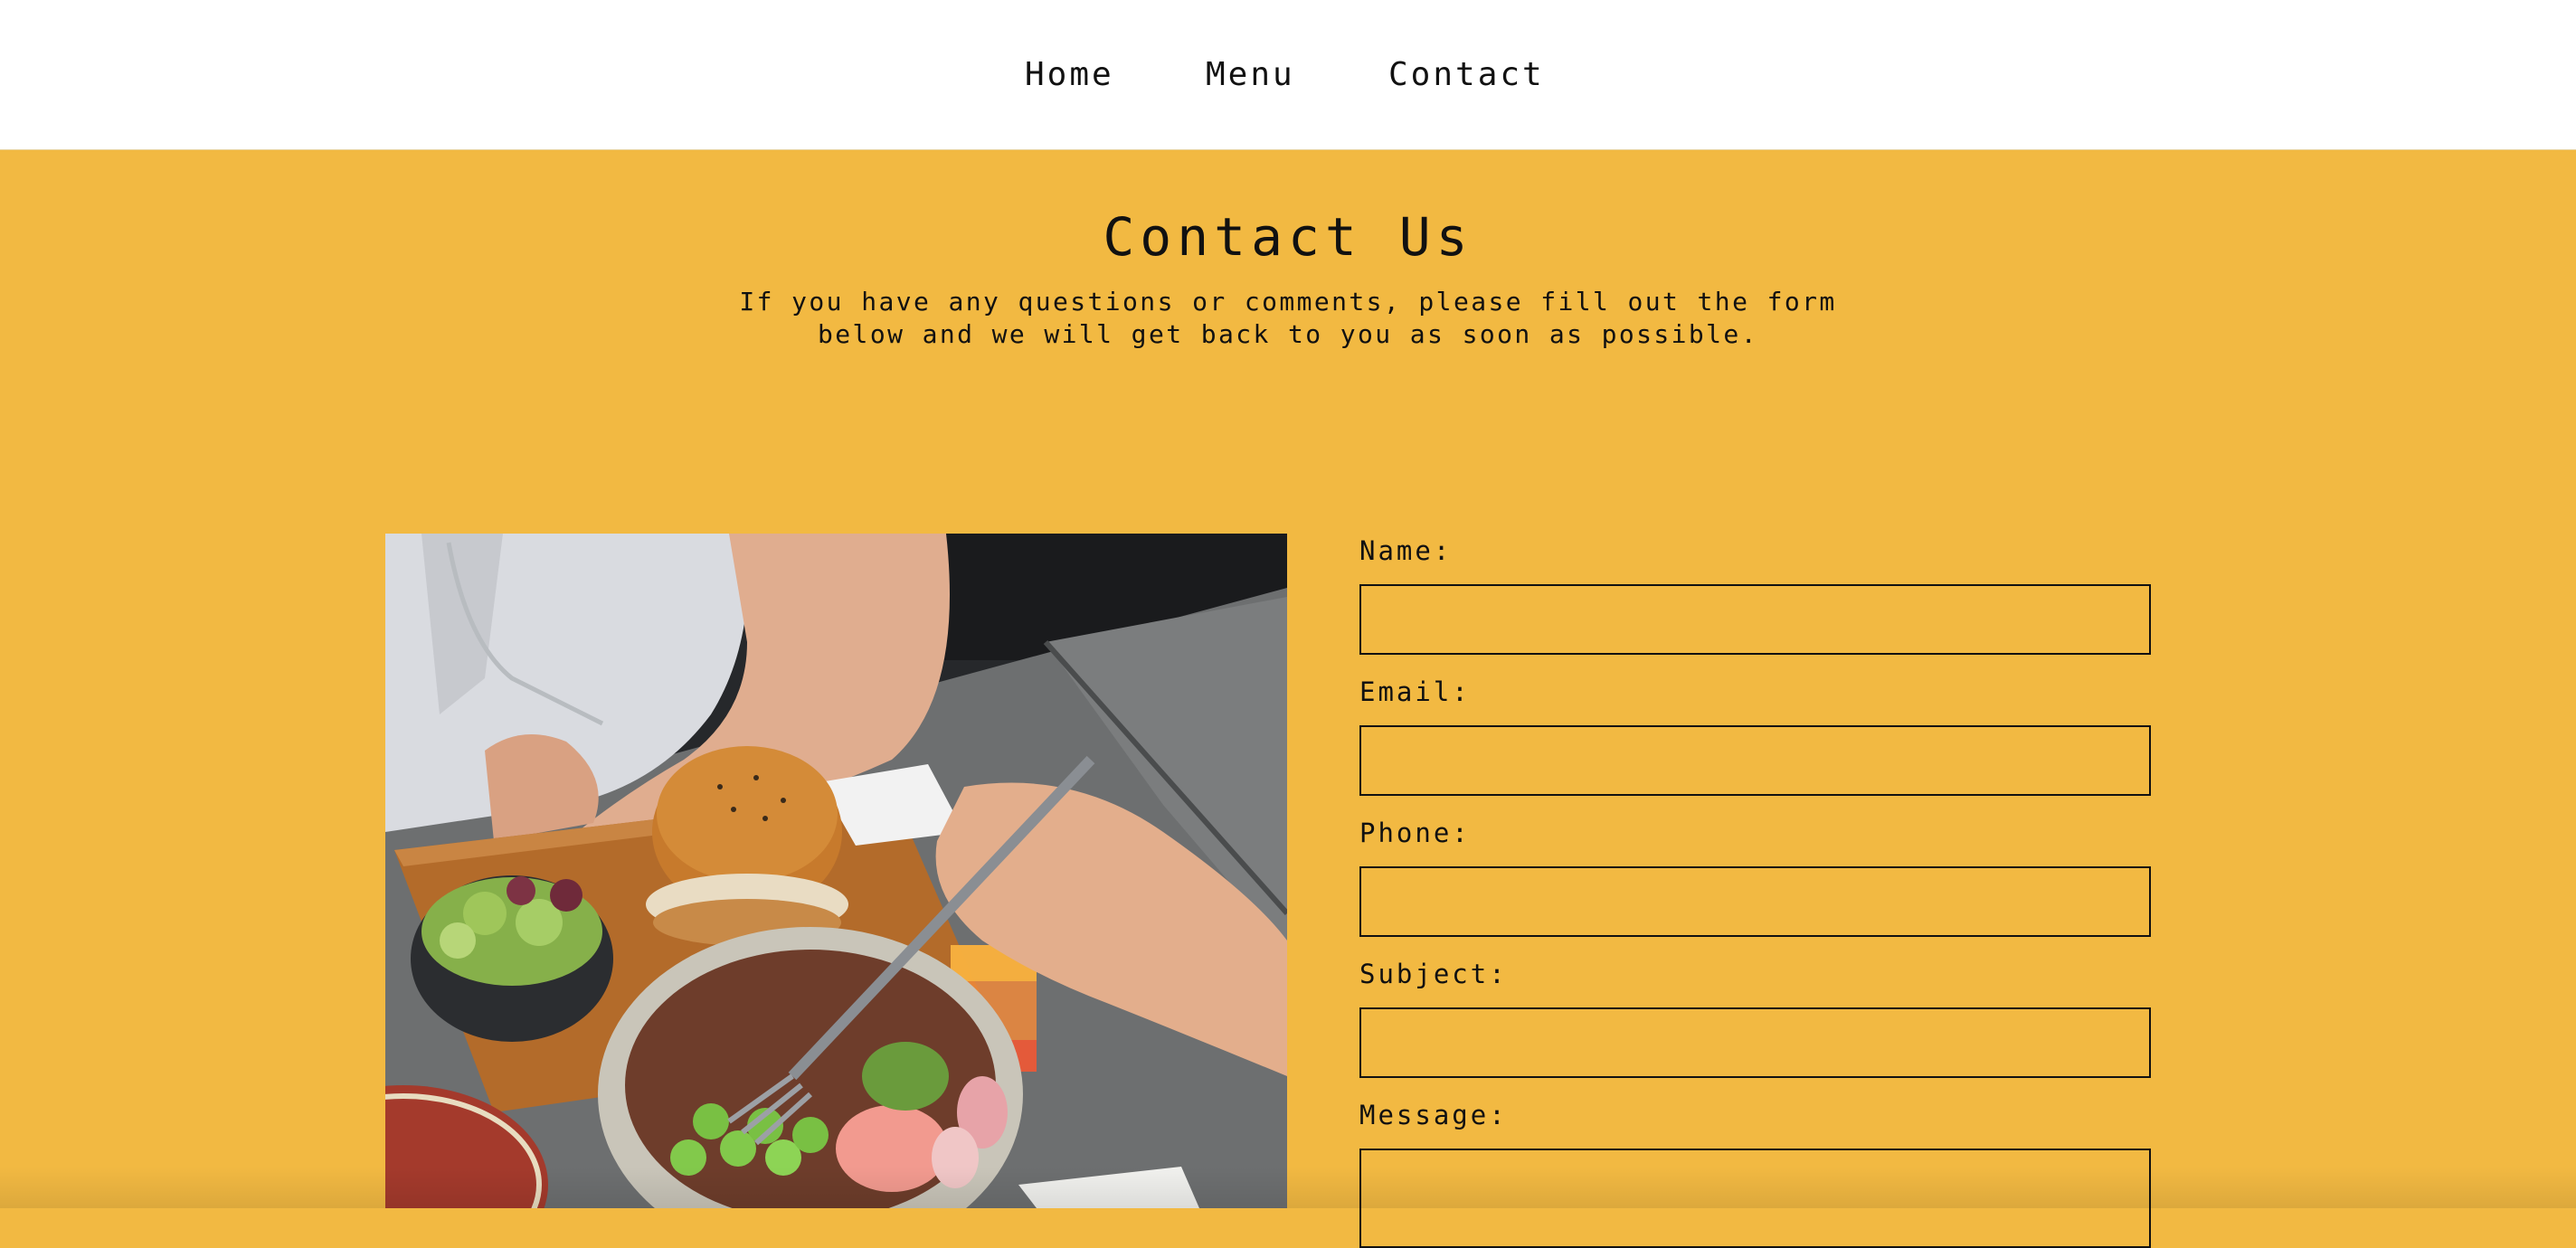 The image size is (2576, 1248). What do you see at coordinates (1288, 237) in the screenshot?
I see `page-title: Contact Us` at bounding box center [1288, 237].